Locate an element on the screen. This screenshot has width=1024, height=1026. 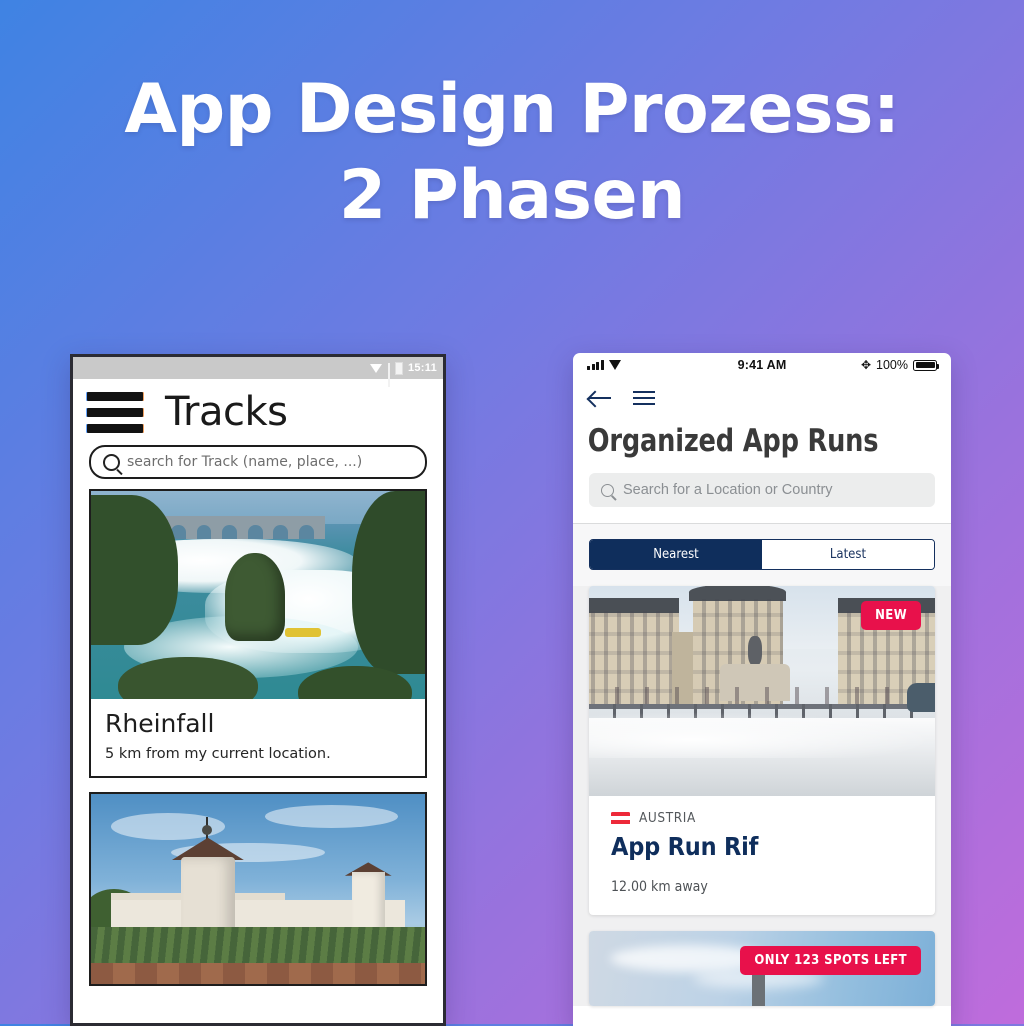
left-search-placeholder: search for Track (name, place, ...) is located at coordinates (245, 462).